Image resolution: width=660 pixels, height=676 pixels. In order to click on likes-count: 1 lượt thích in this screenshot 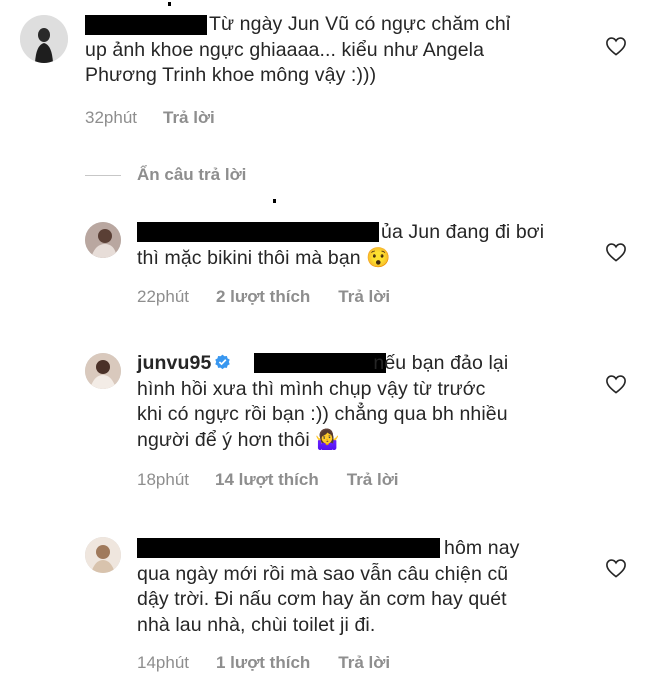, I will do `click(263, 663)`.